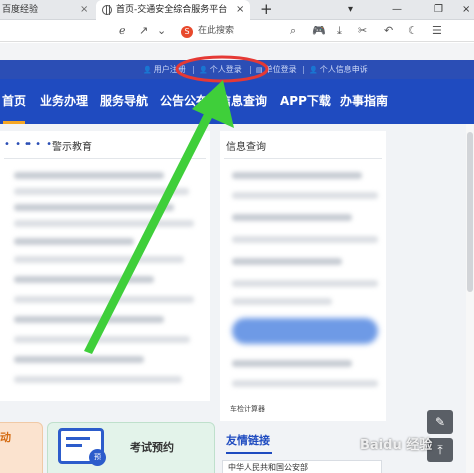  What do you see at coordinates (343, 69) in the screenshot?
I see `info-appeal-label: 个人信息申诉` at bounding box center [343, 69].